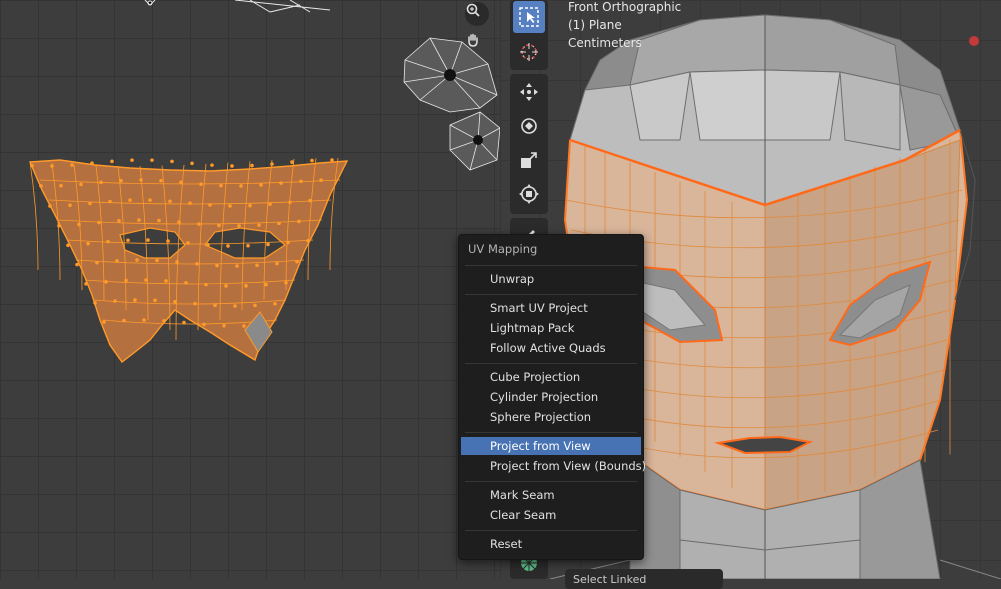 The image size is (1001, 589). I want to click on menu-item-label: Follow Active Quads, so click(548, 348).